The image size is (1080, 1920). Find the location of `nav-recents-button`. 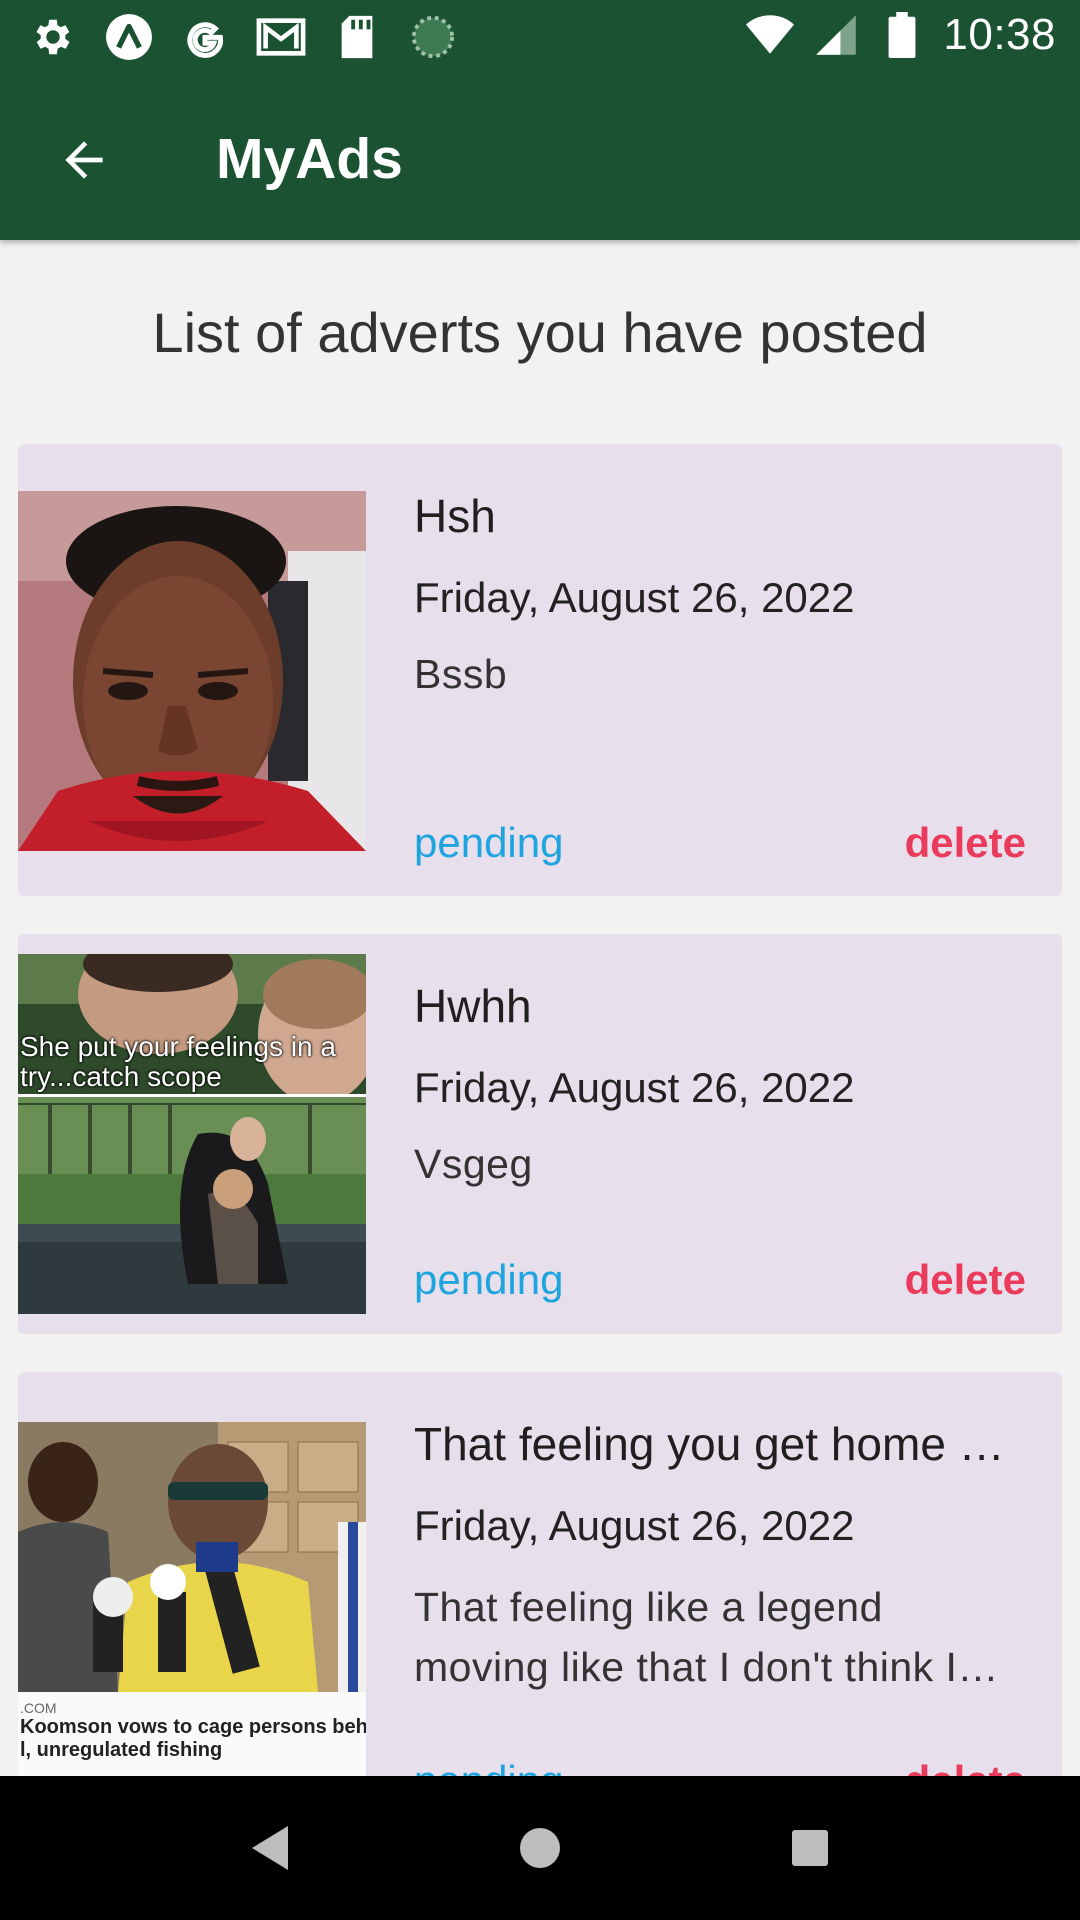

nav-recents-button is located at coordinates (810, 1848).